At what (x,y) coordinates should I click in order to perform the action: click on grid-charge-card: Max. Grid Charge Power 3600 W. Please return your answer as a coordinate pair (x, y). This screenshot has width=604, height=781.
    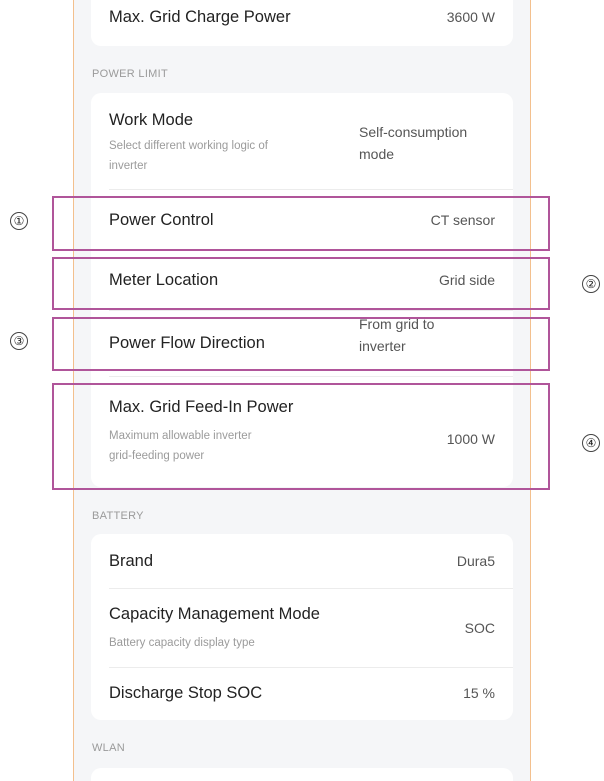
    Looking at the image, I should click on (302, 23).